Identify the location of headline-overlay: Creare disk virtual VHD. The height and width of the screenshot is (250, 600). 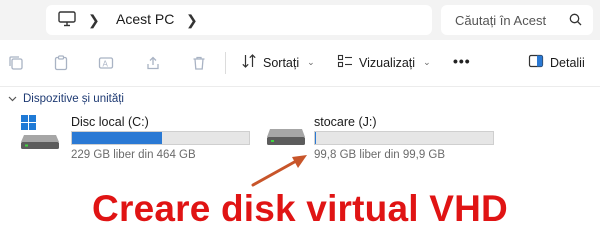
(300, 208).